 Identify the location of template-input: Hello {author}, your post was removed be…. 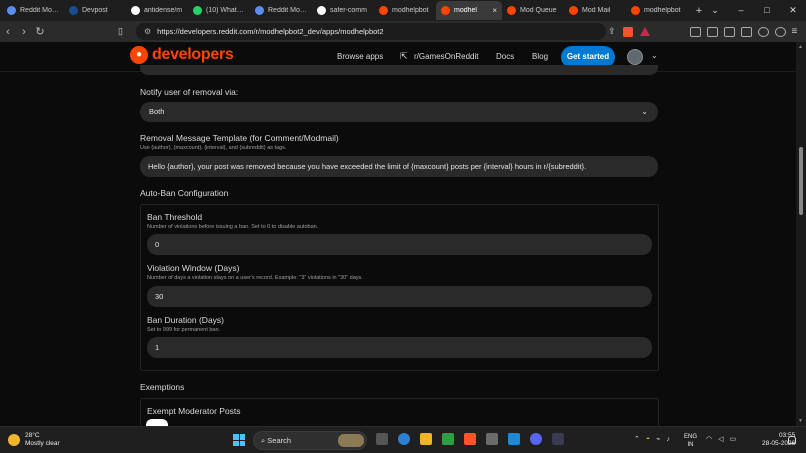
(399, 166).